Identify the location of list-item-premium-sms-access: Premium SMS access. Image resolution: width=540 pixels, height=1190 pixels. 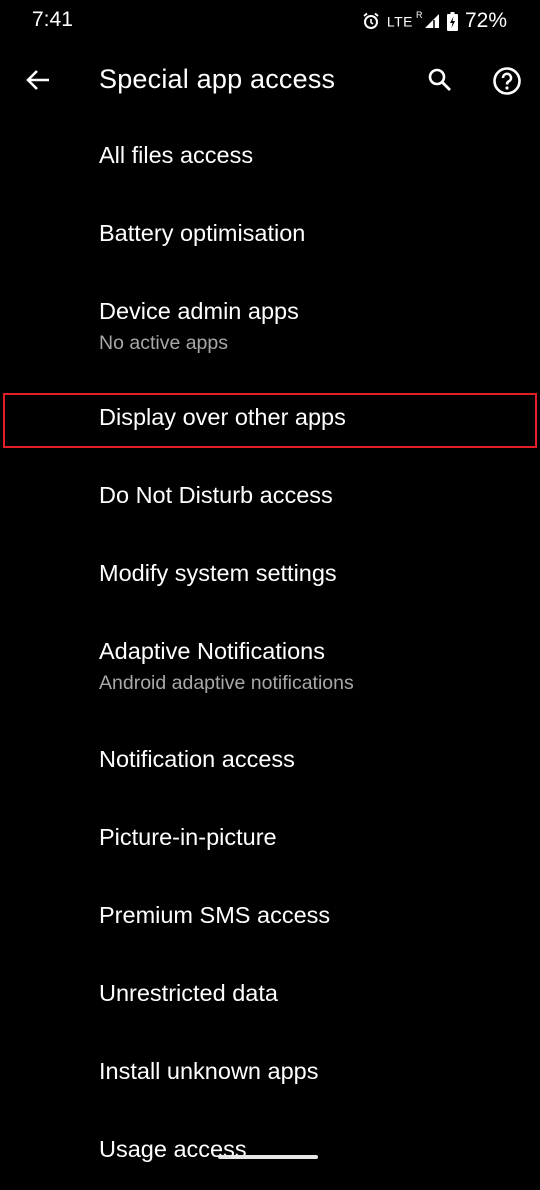
(270, 917).